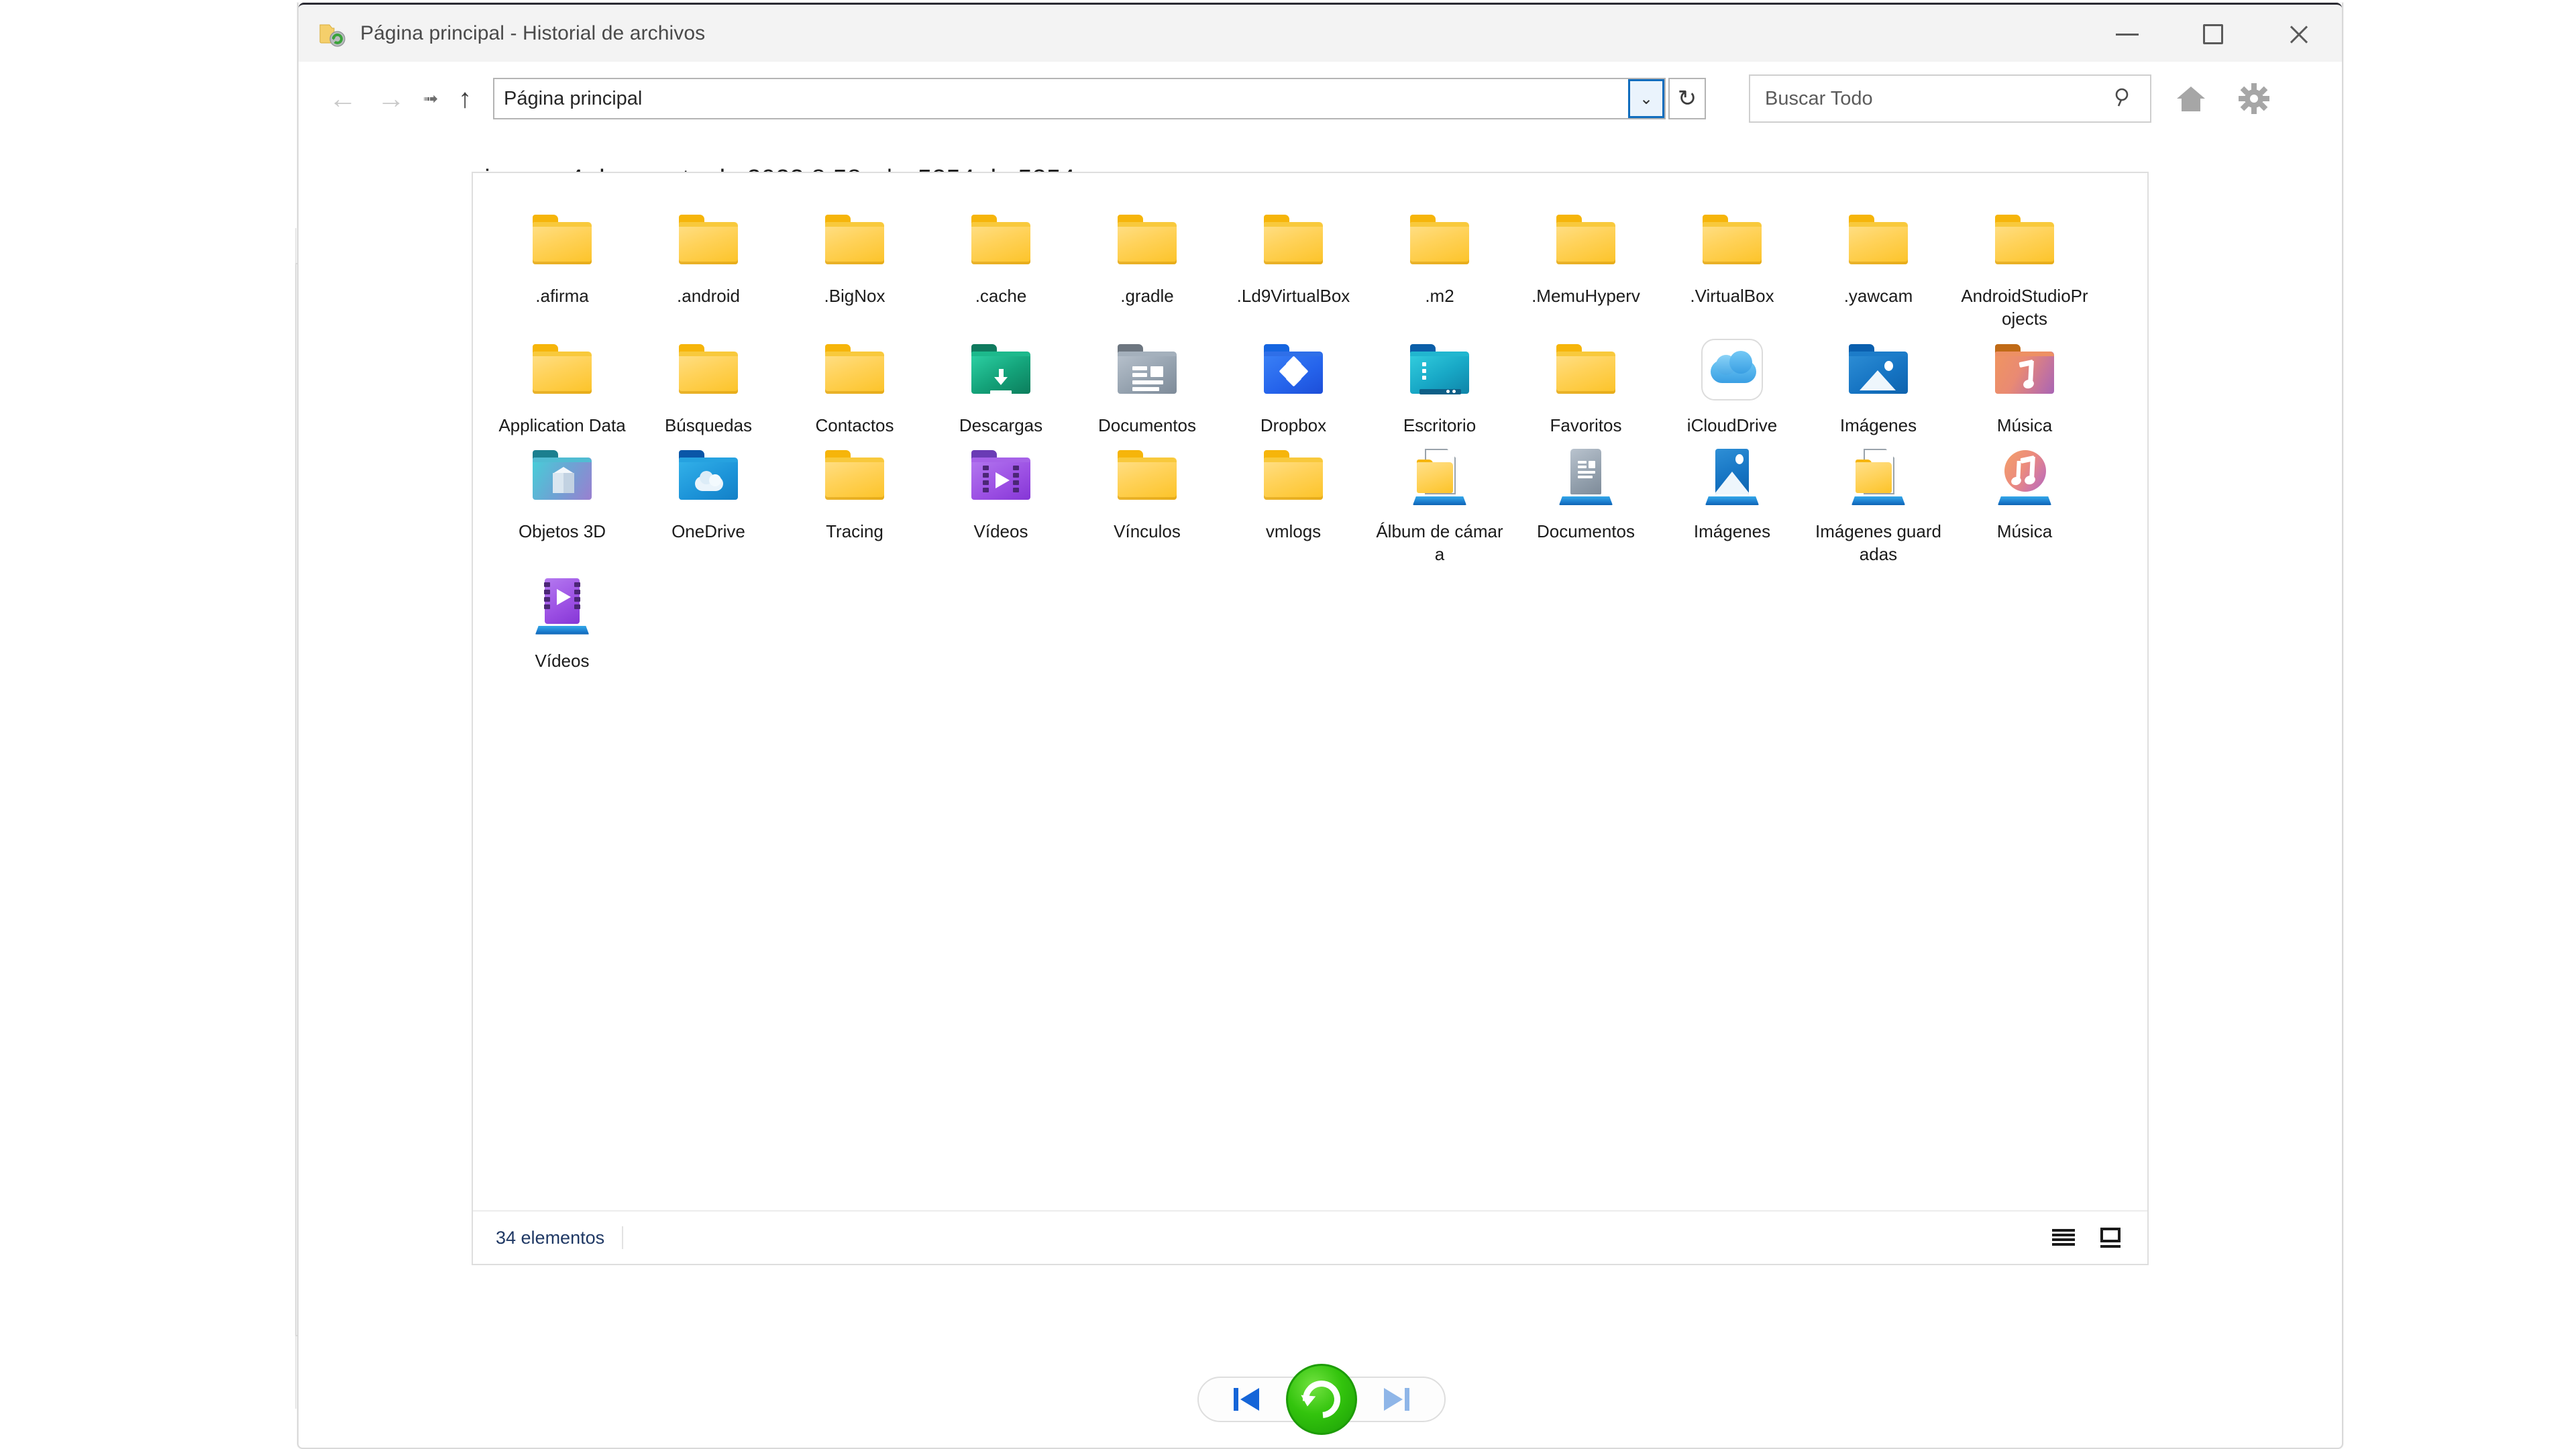 The height and width of the screenshot is (1449, 2576). I want to click on list-item: Vínculos, so click(1147, 501).